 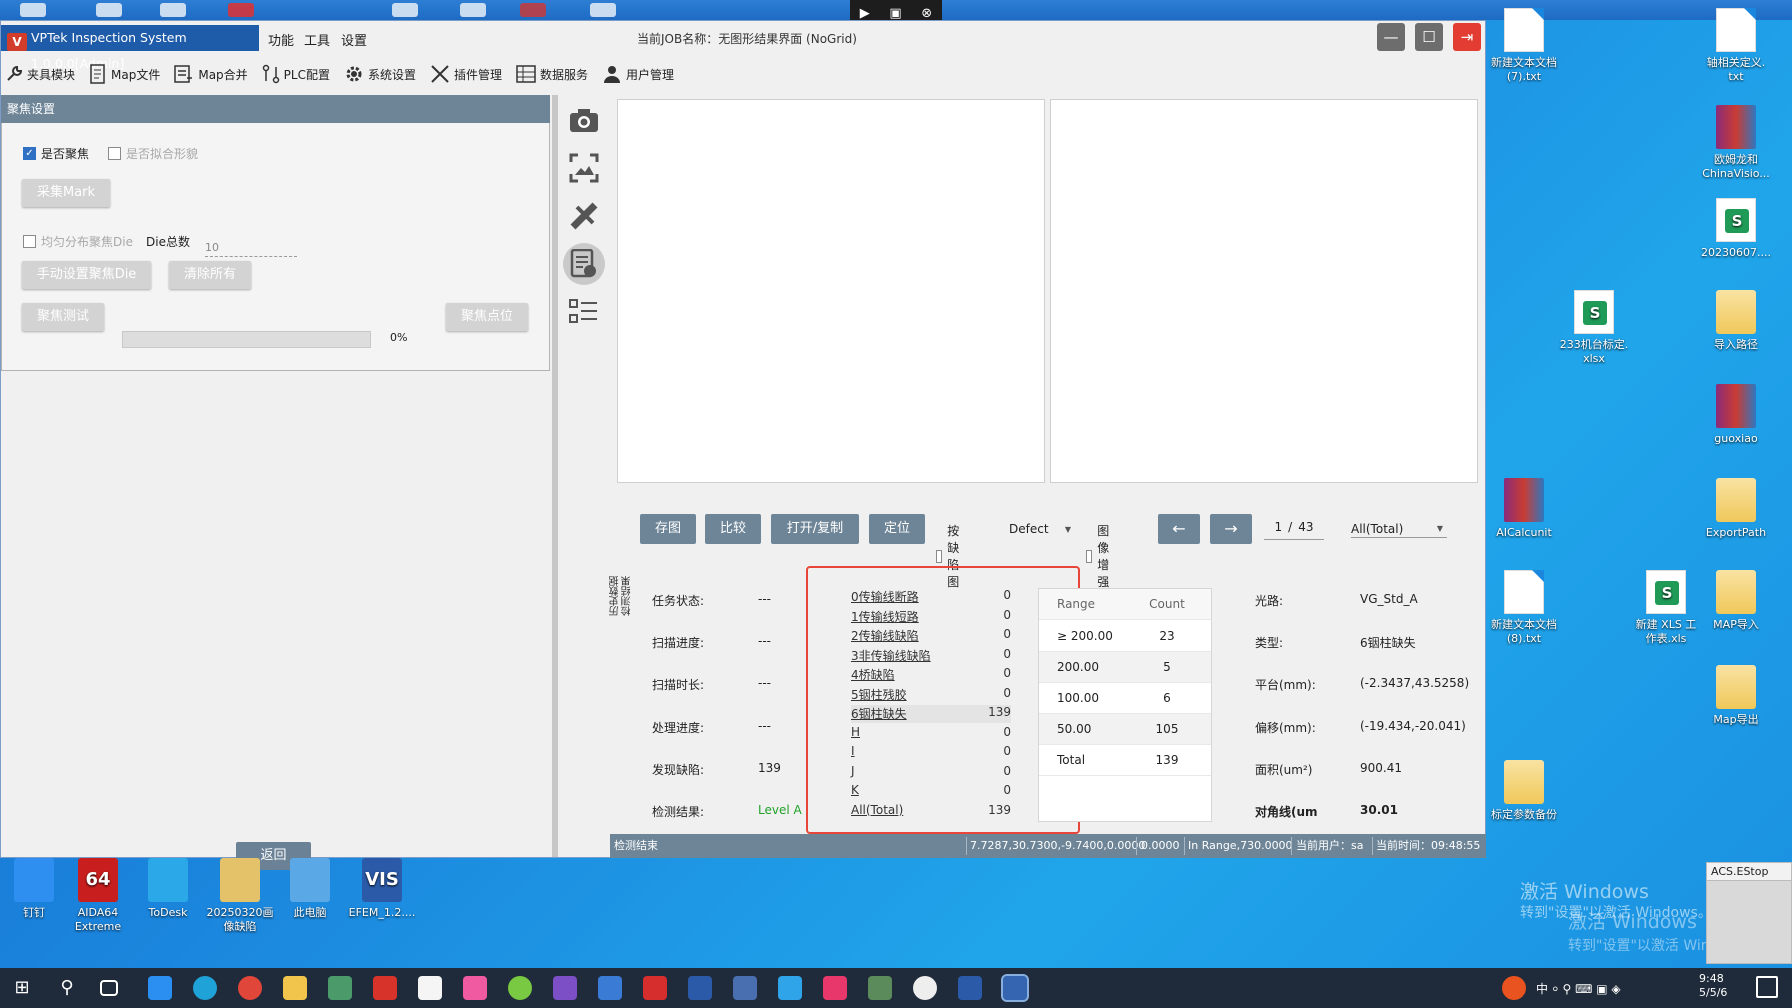 What do you see at coordinates (925, 988) in the screenshot?
I see `msg-icon` at bounding box center [925, 988].